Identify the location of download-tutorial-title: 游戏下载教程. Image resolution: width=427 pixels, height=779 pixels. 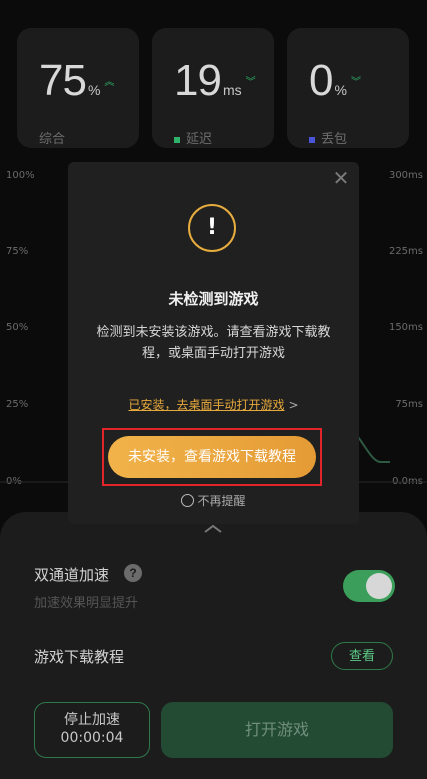
(79, 657).